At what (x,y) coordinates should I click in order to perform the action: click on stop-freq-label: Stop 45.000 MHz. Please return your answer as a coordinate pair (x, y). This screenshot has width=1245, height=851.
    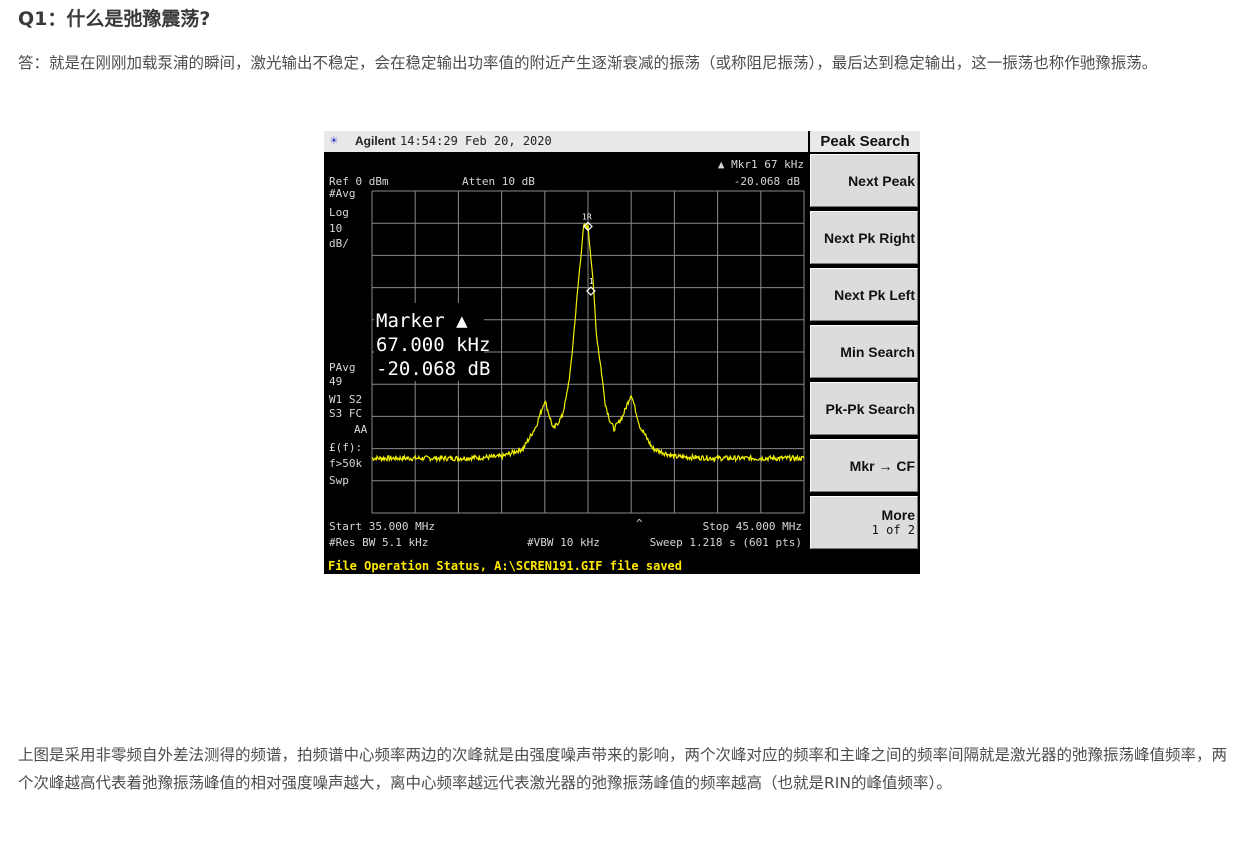
    Looking at the image, I should click on (752, 526).